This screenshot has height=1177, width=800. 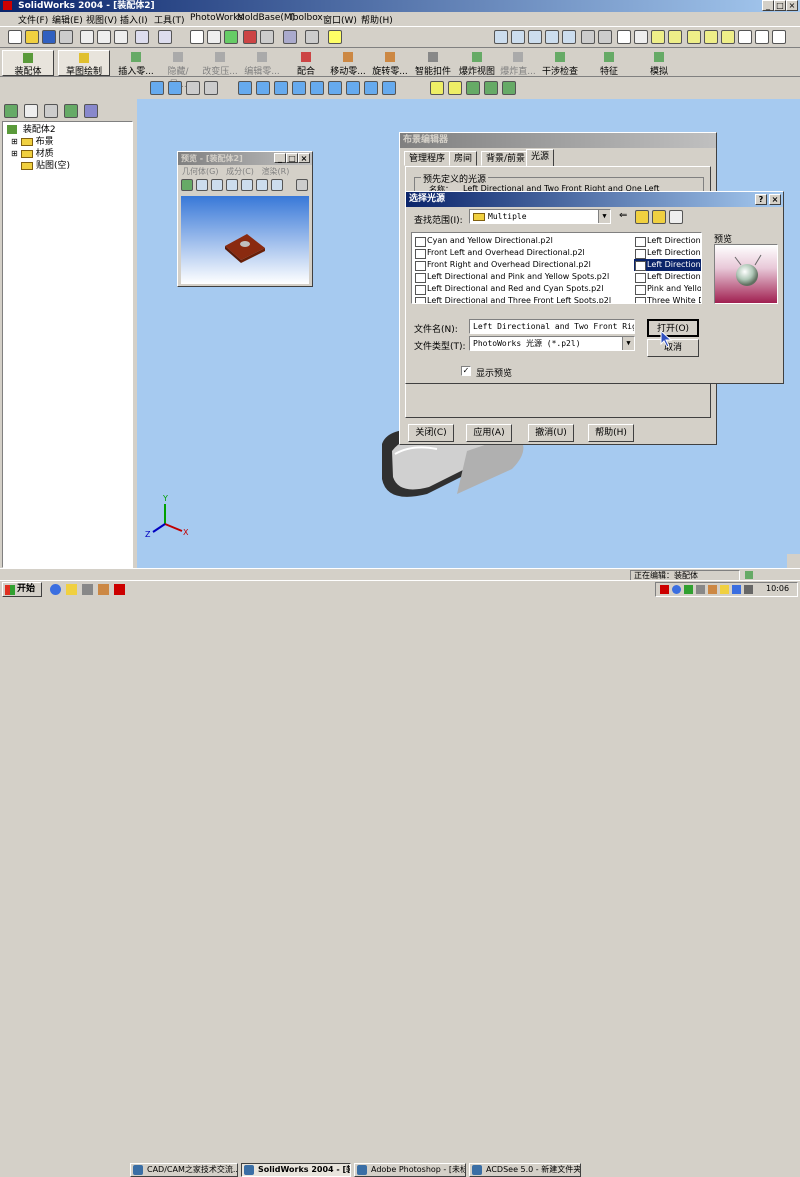 What do you see at coordinates (433, 64) in the screenshot?
I see `cmd-smart-fasteners: 智能扣件` at bounding box center [433, 64].